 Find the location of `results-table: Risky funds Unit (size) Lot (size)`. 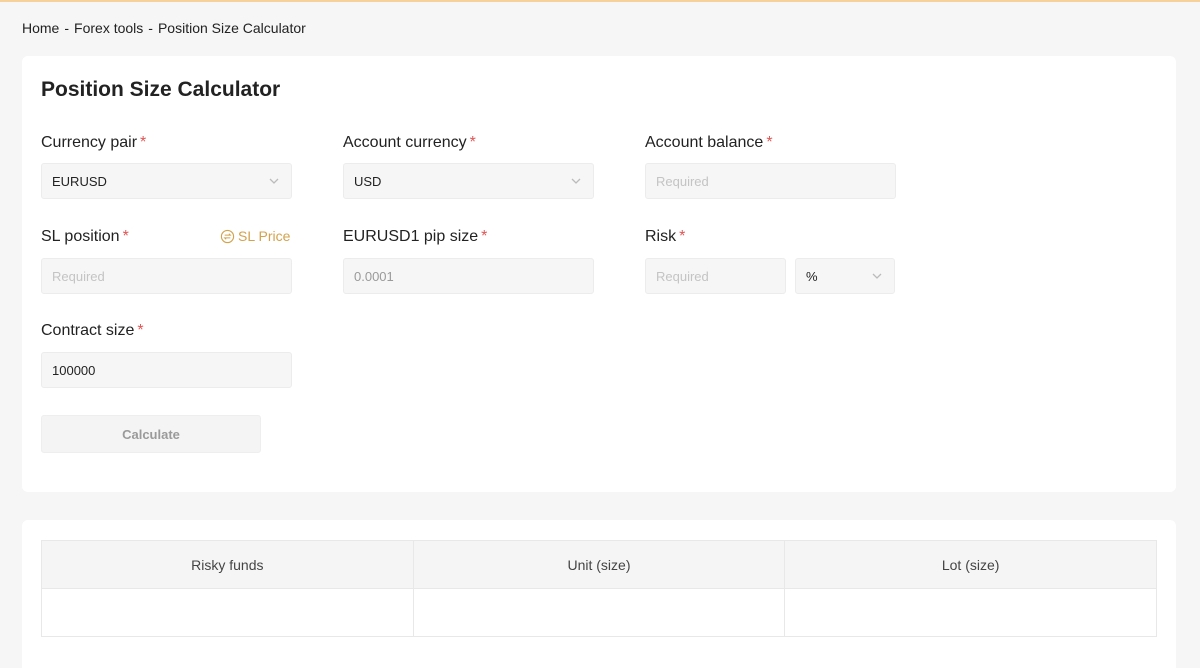

results-table: Risky funds Unit (size) Lot (size) is located at coordinates (599, 588).